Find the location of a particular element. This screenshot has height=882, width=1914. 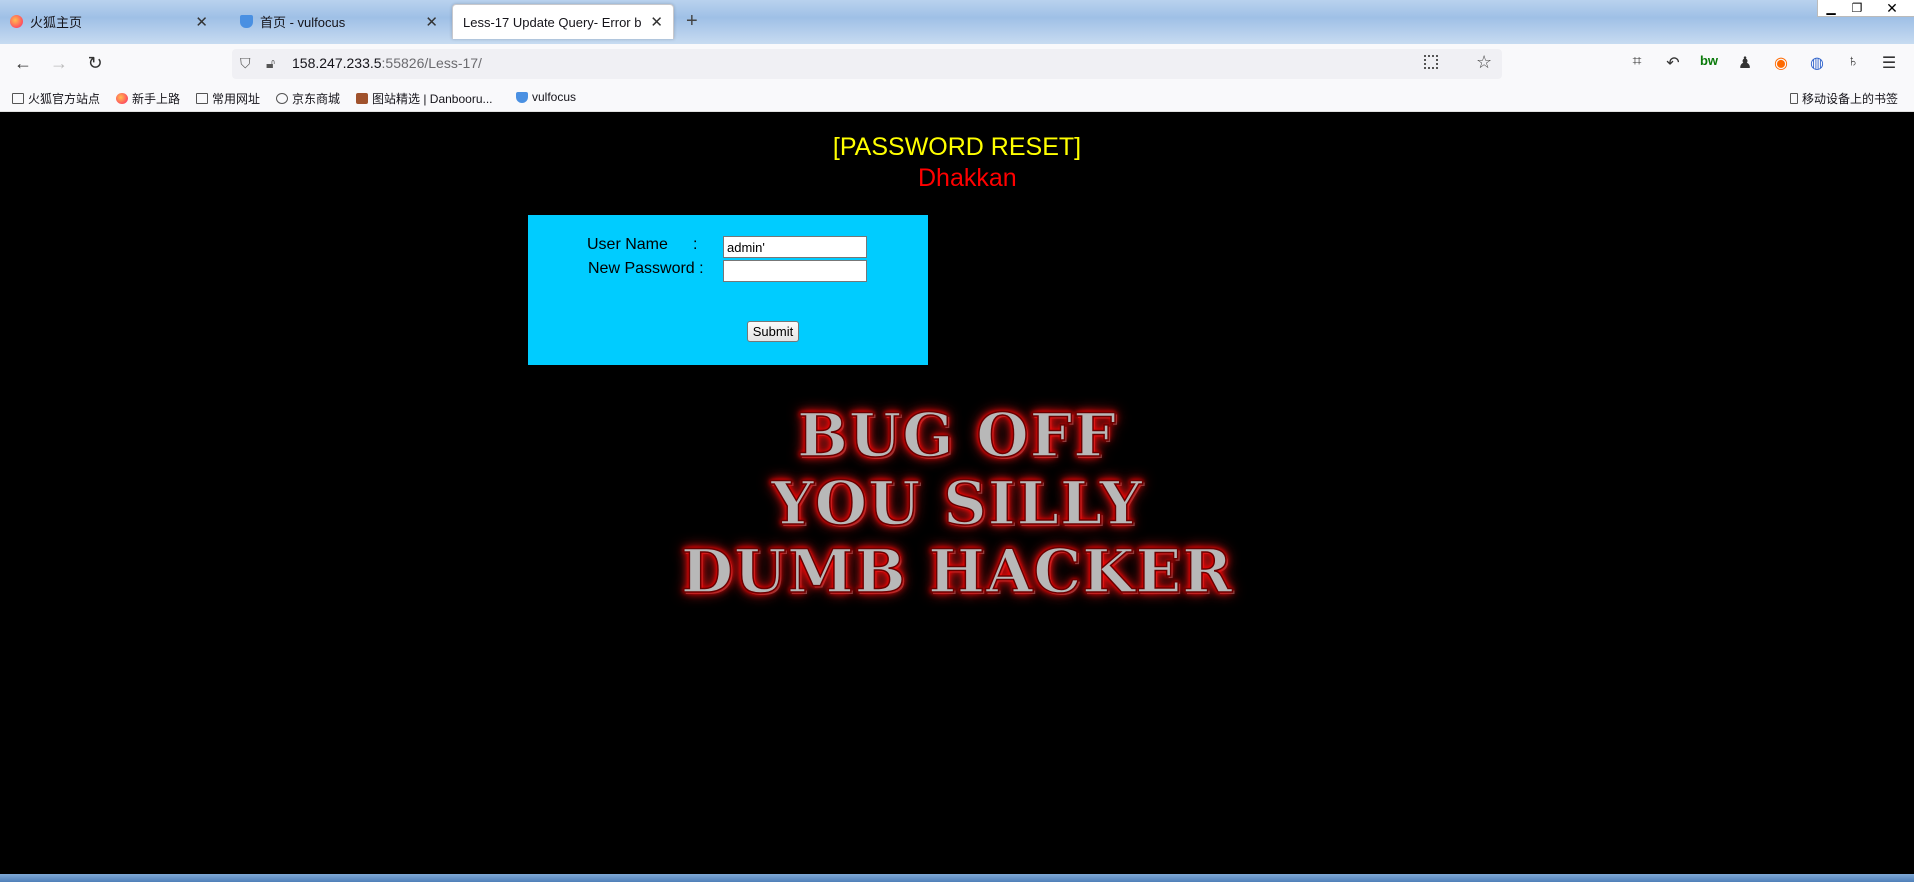

tab-less17: Less-17 Update Query- Error bas ✕ is located at coordinates (563, 21).